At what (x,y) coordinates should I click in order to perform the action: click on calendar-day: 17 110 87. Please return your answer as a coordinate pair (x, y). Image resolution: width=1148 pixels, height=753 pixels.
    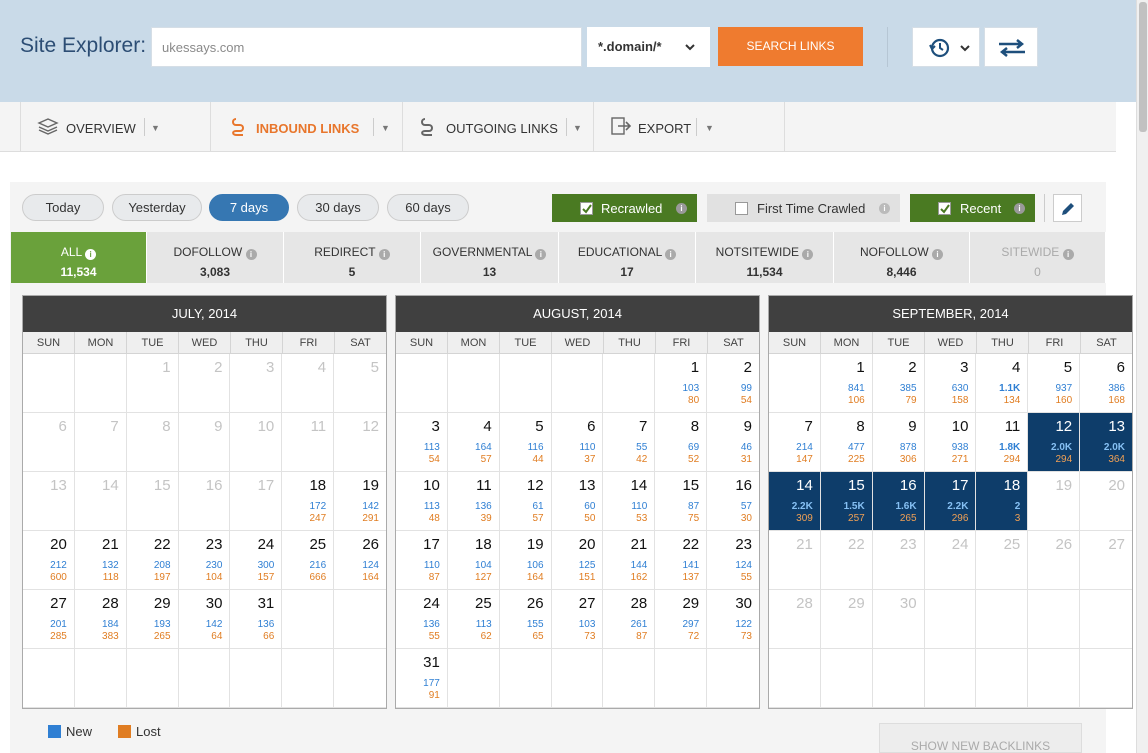
    Looking at the image, I should click on (422, 560).